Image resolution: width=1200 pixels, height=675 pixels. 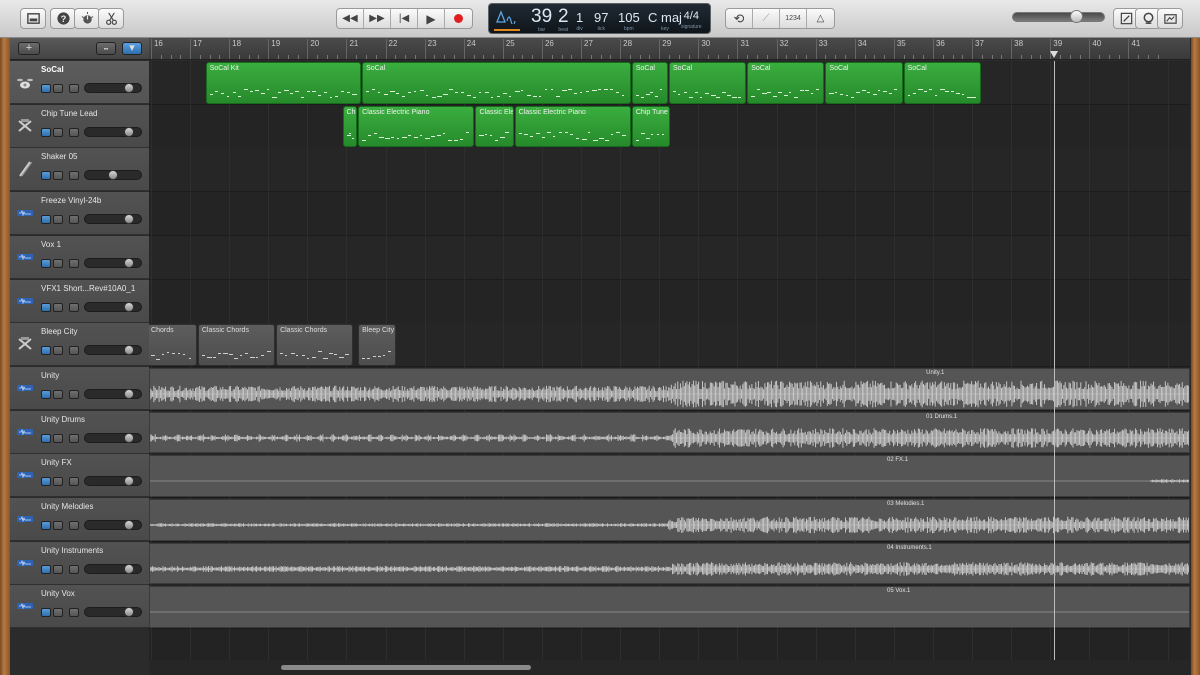 What do you see at coordinates (79, 170) in the screenshot?
I see `track-header: Shaker 05` at bounding box center [79, 170].